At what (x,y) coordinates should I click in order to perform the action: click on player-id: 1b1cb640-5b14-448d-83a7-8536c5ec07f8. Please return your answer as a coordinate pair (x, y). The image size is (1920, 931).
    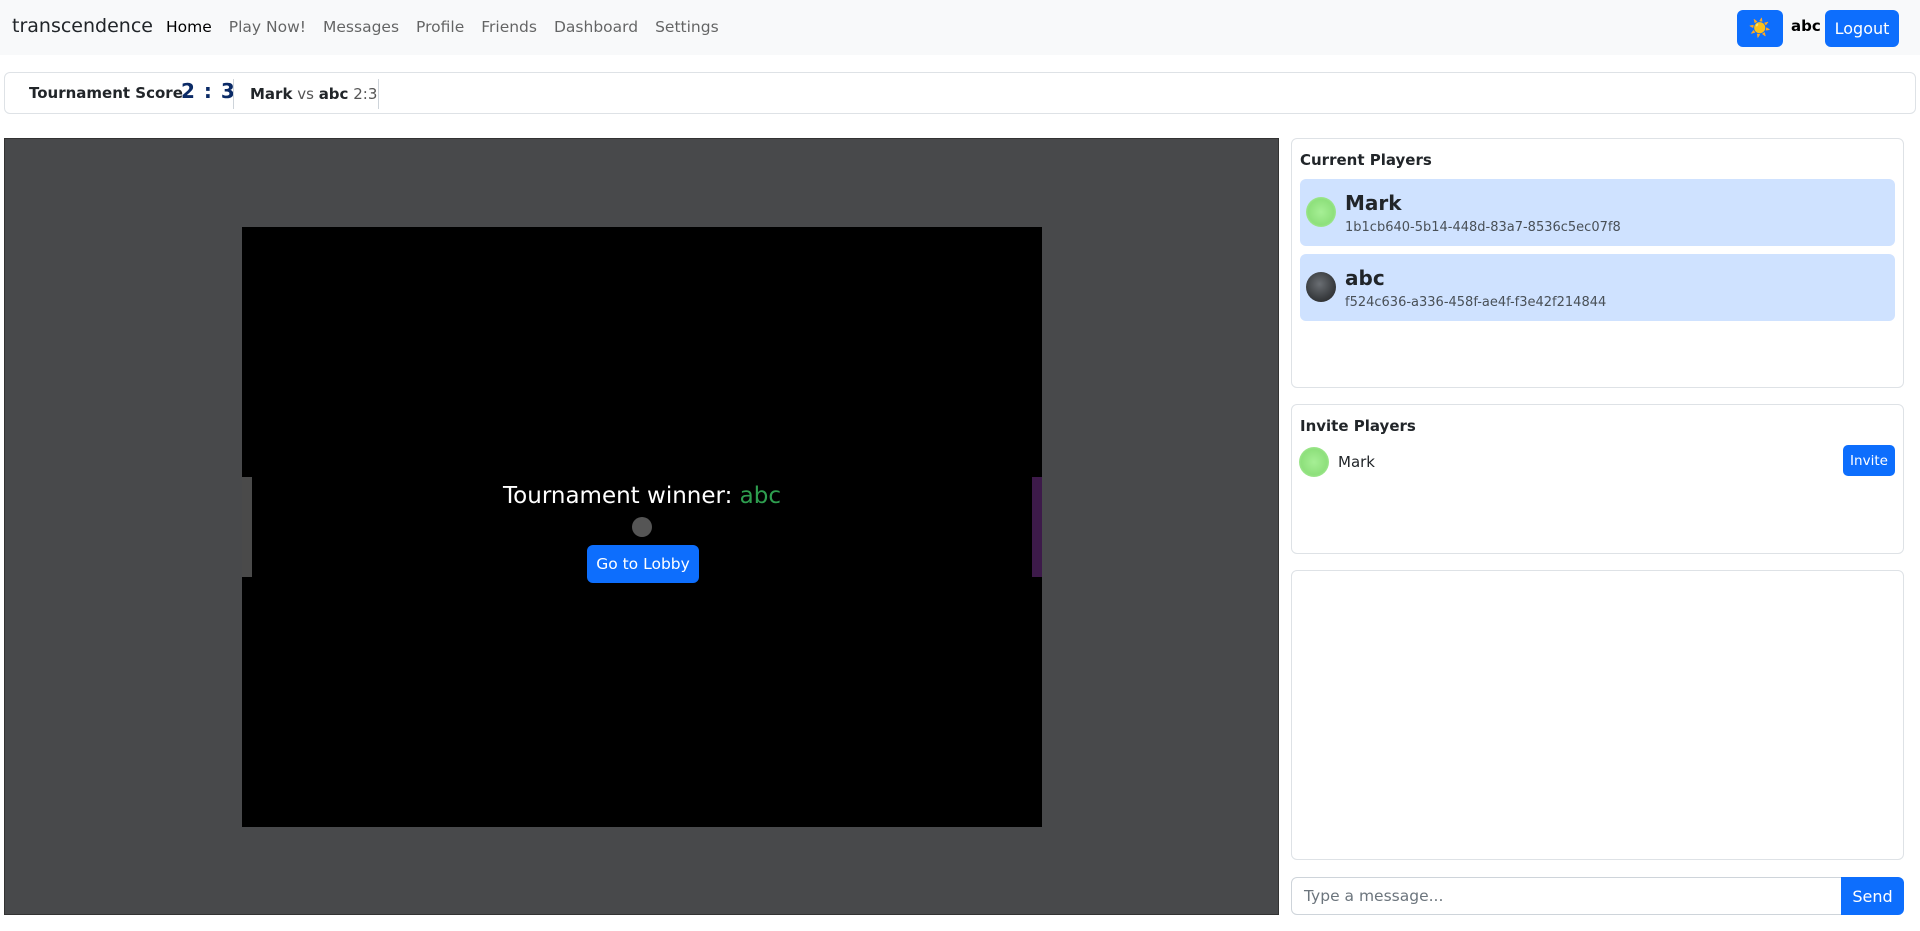
    Looking at the image, I should click on (1483, 227).